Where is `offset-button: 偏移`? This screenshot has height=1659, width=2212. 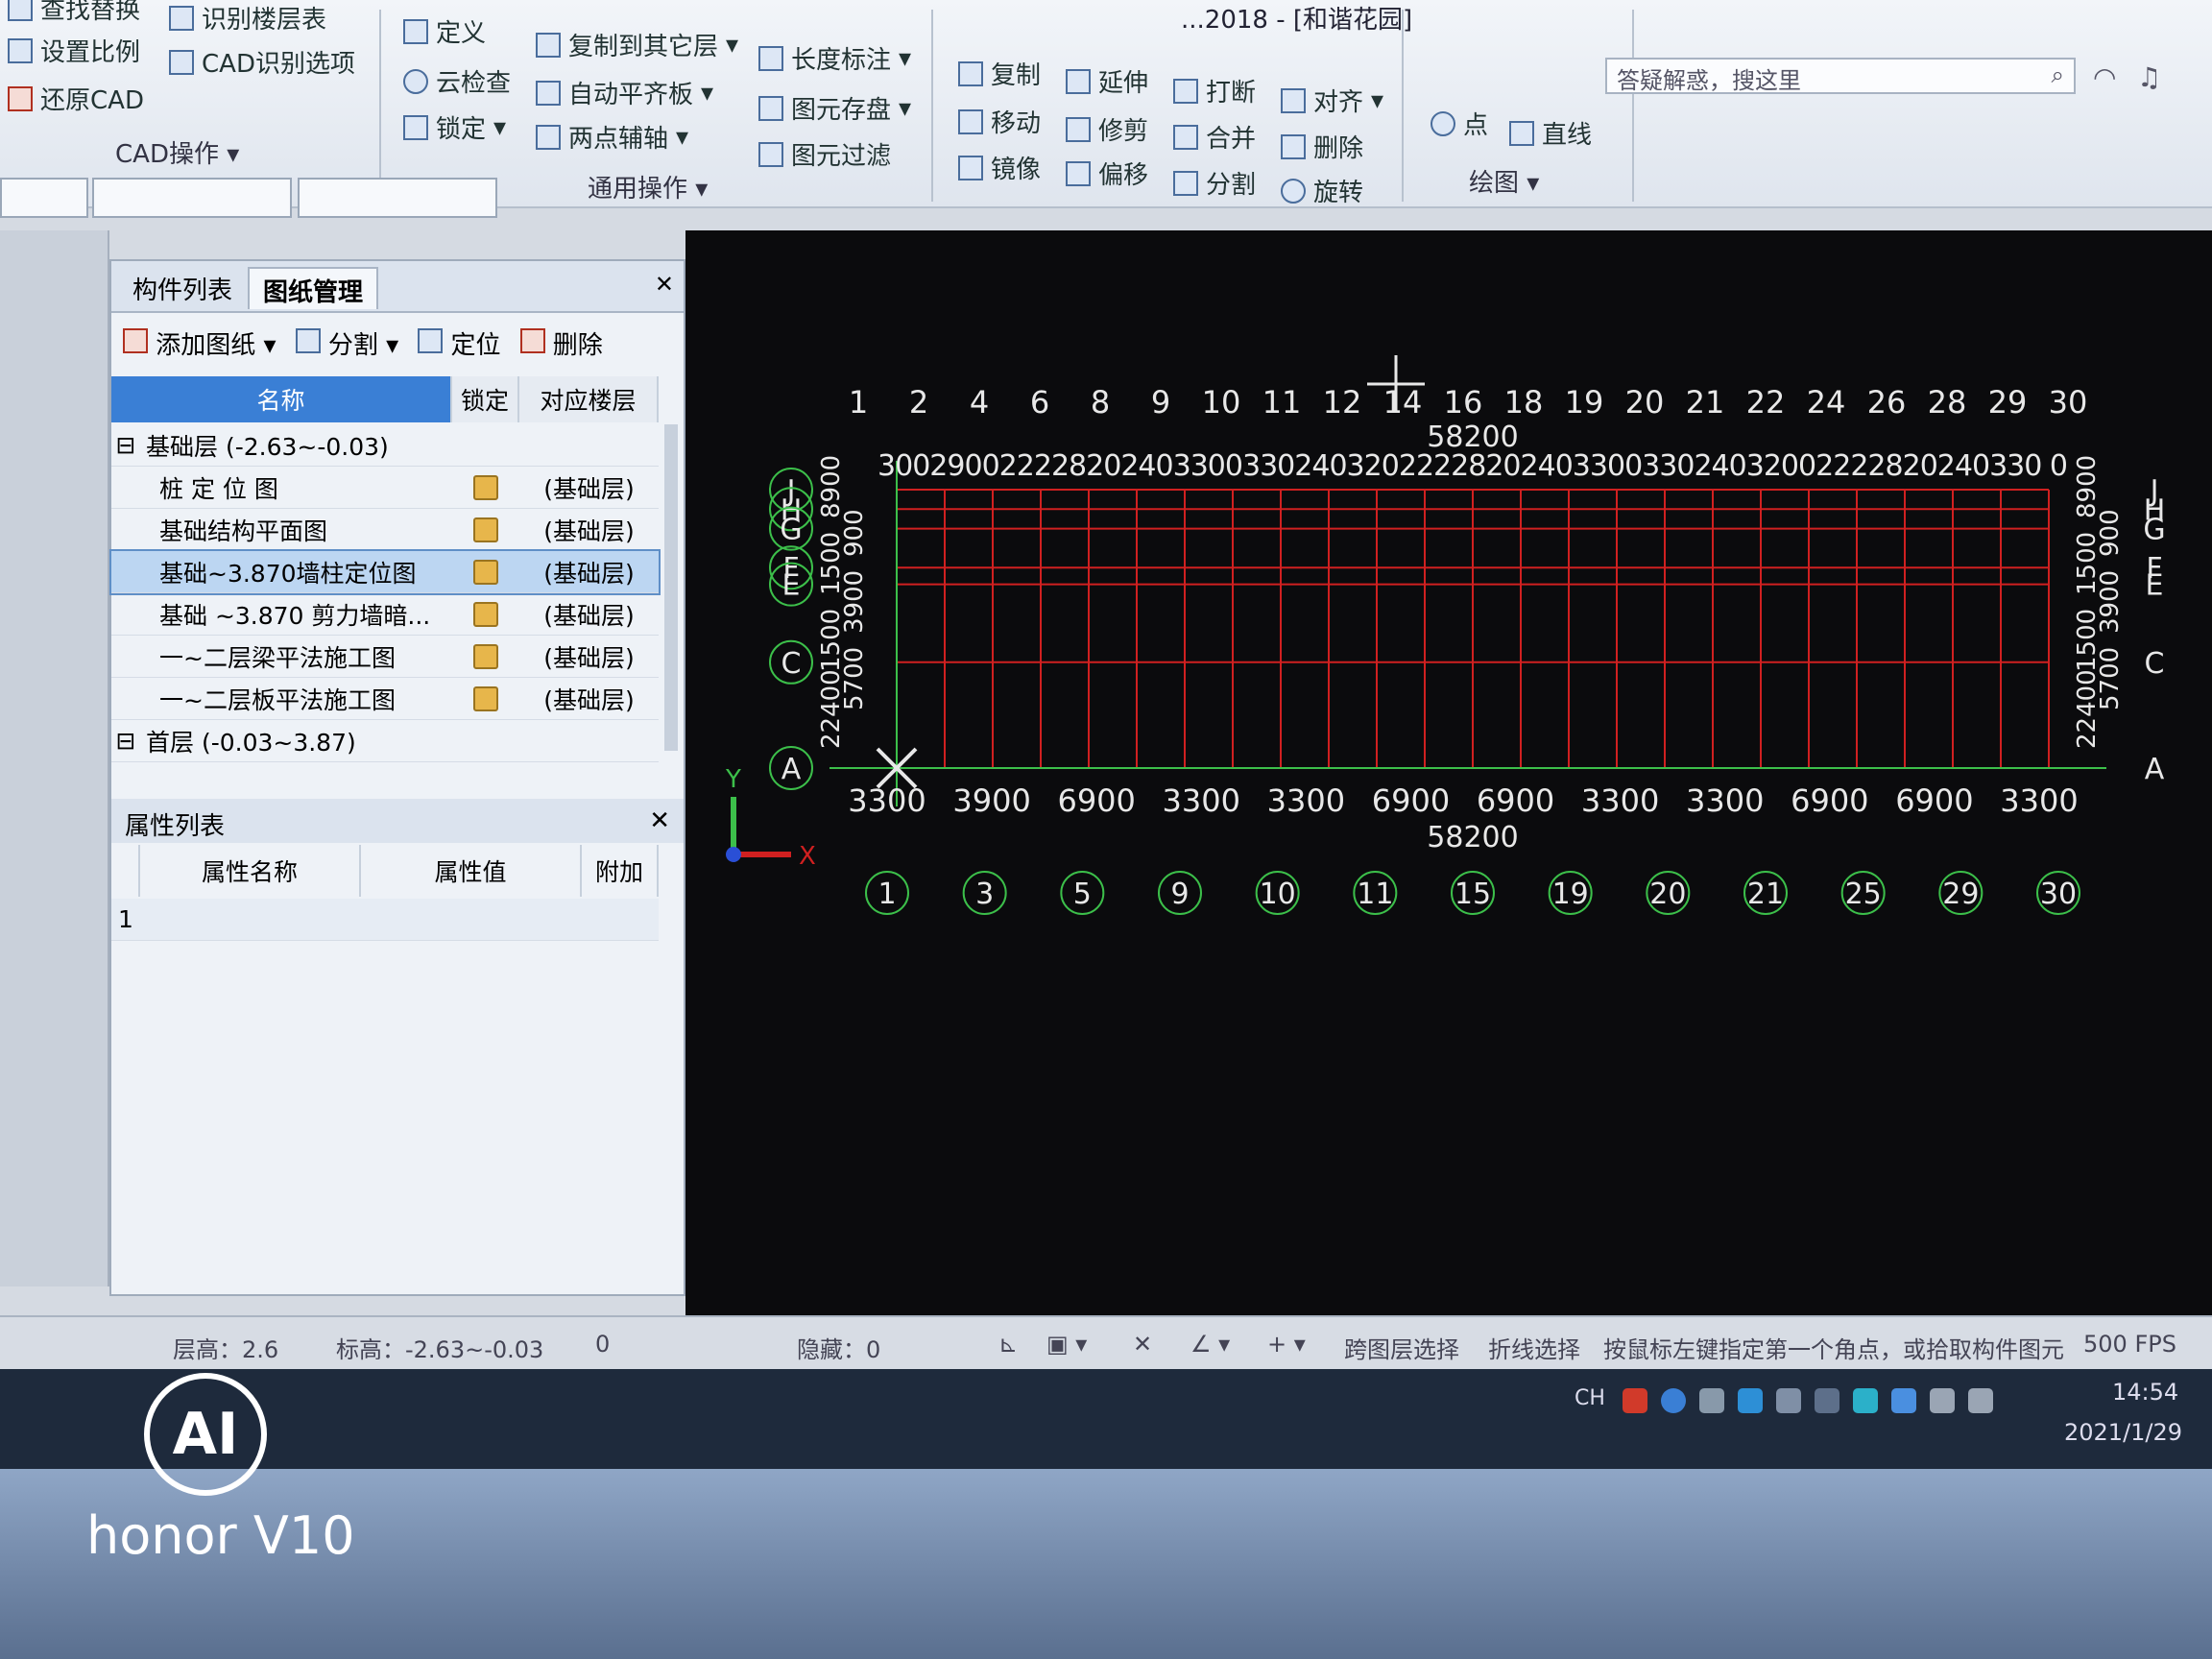 offset-button: 偏移 is located at coordinates (1107, 173).